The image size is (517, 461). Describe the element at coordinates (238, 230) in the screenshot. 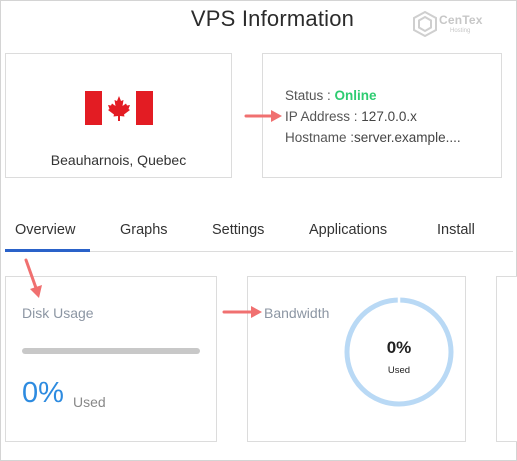

I see `tab-settings: Settings` at that location.